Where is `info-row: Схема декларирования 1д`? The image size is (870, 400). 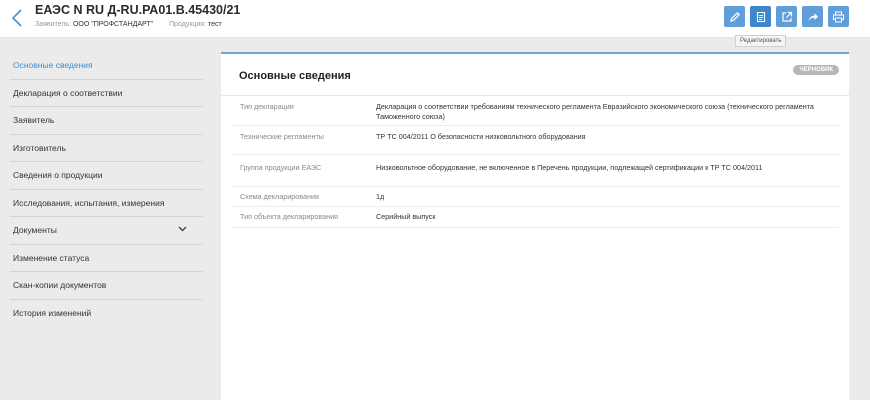 info-row: Схема декларирования 1д is located at coordinates (535, 197).